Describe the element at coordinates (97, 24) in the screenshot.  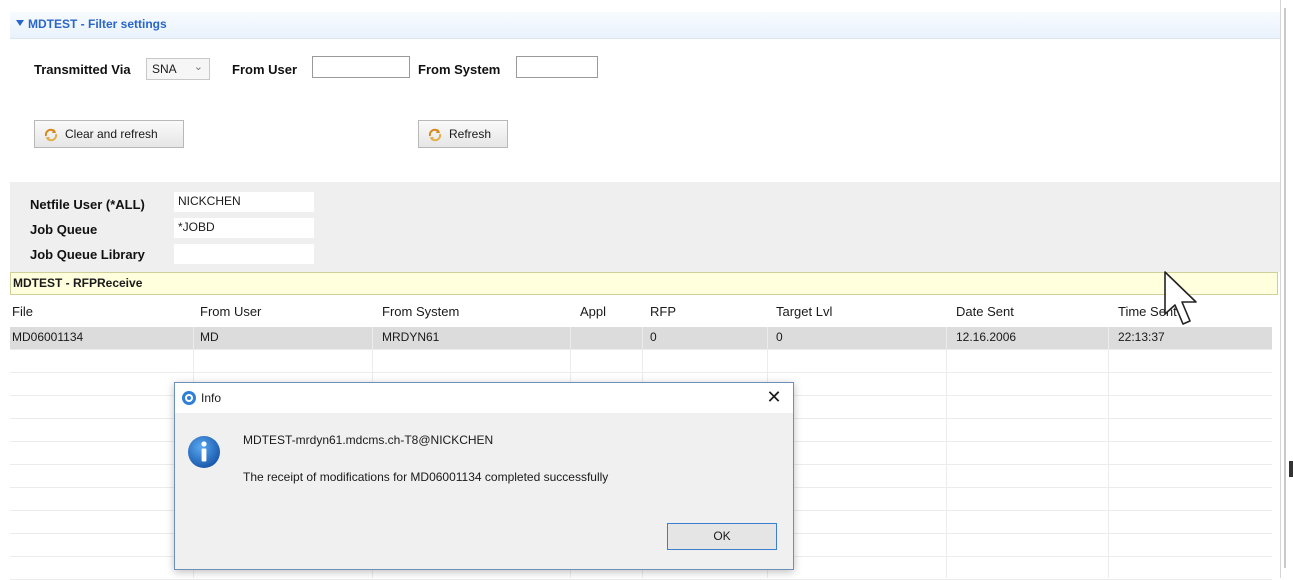
I see `filter-settings-title: MDTEST - Filter settings` at that location.